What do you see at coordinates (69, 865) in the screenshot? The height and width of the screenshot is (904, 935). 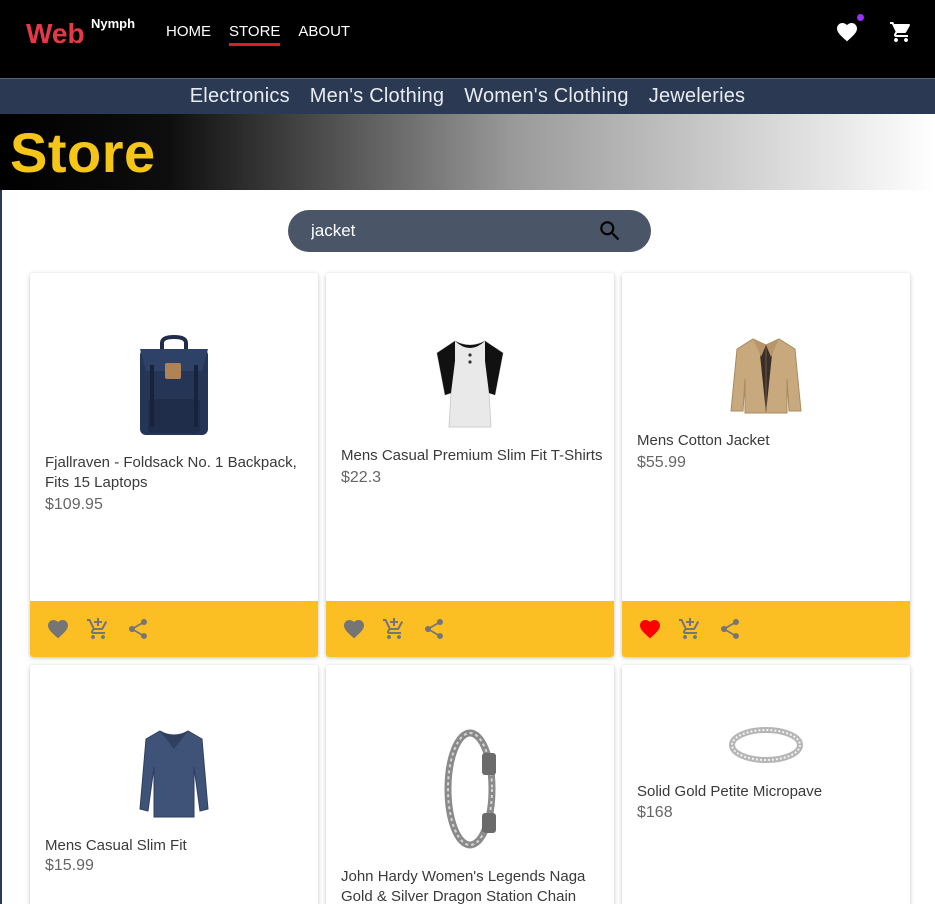 I see `product-price: $15.99` at bounding box center [69, 865].